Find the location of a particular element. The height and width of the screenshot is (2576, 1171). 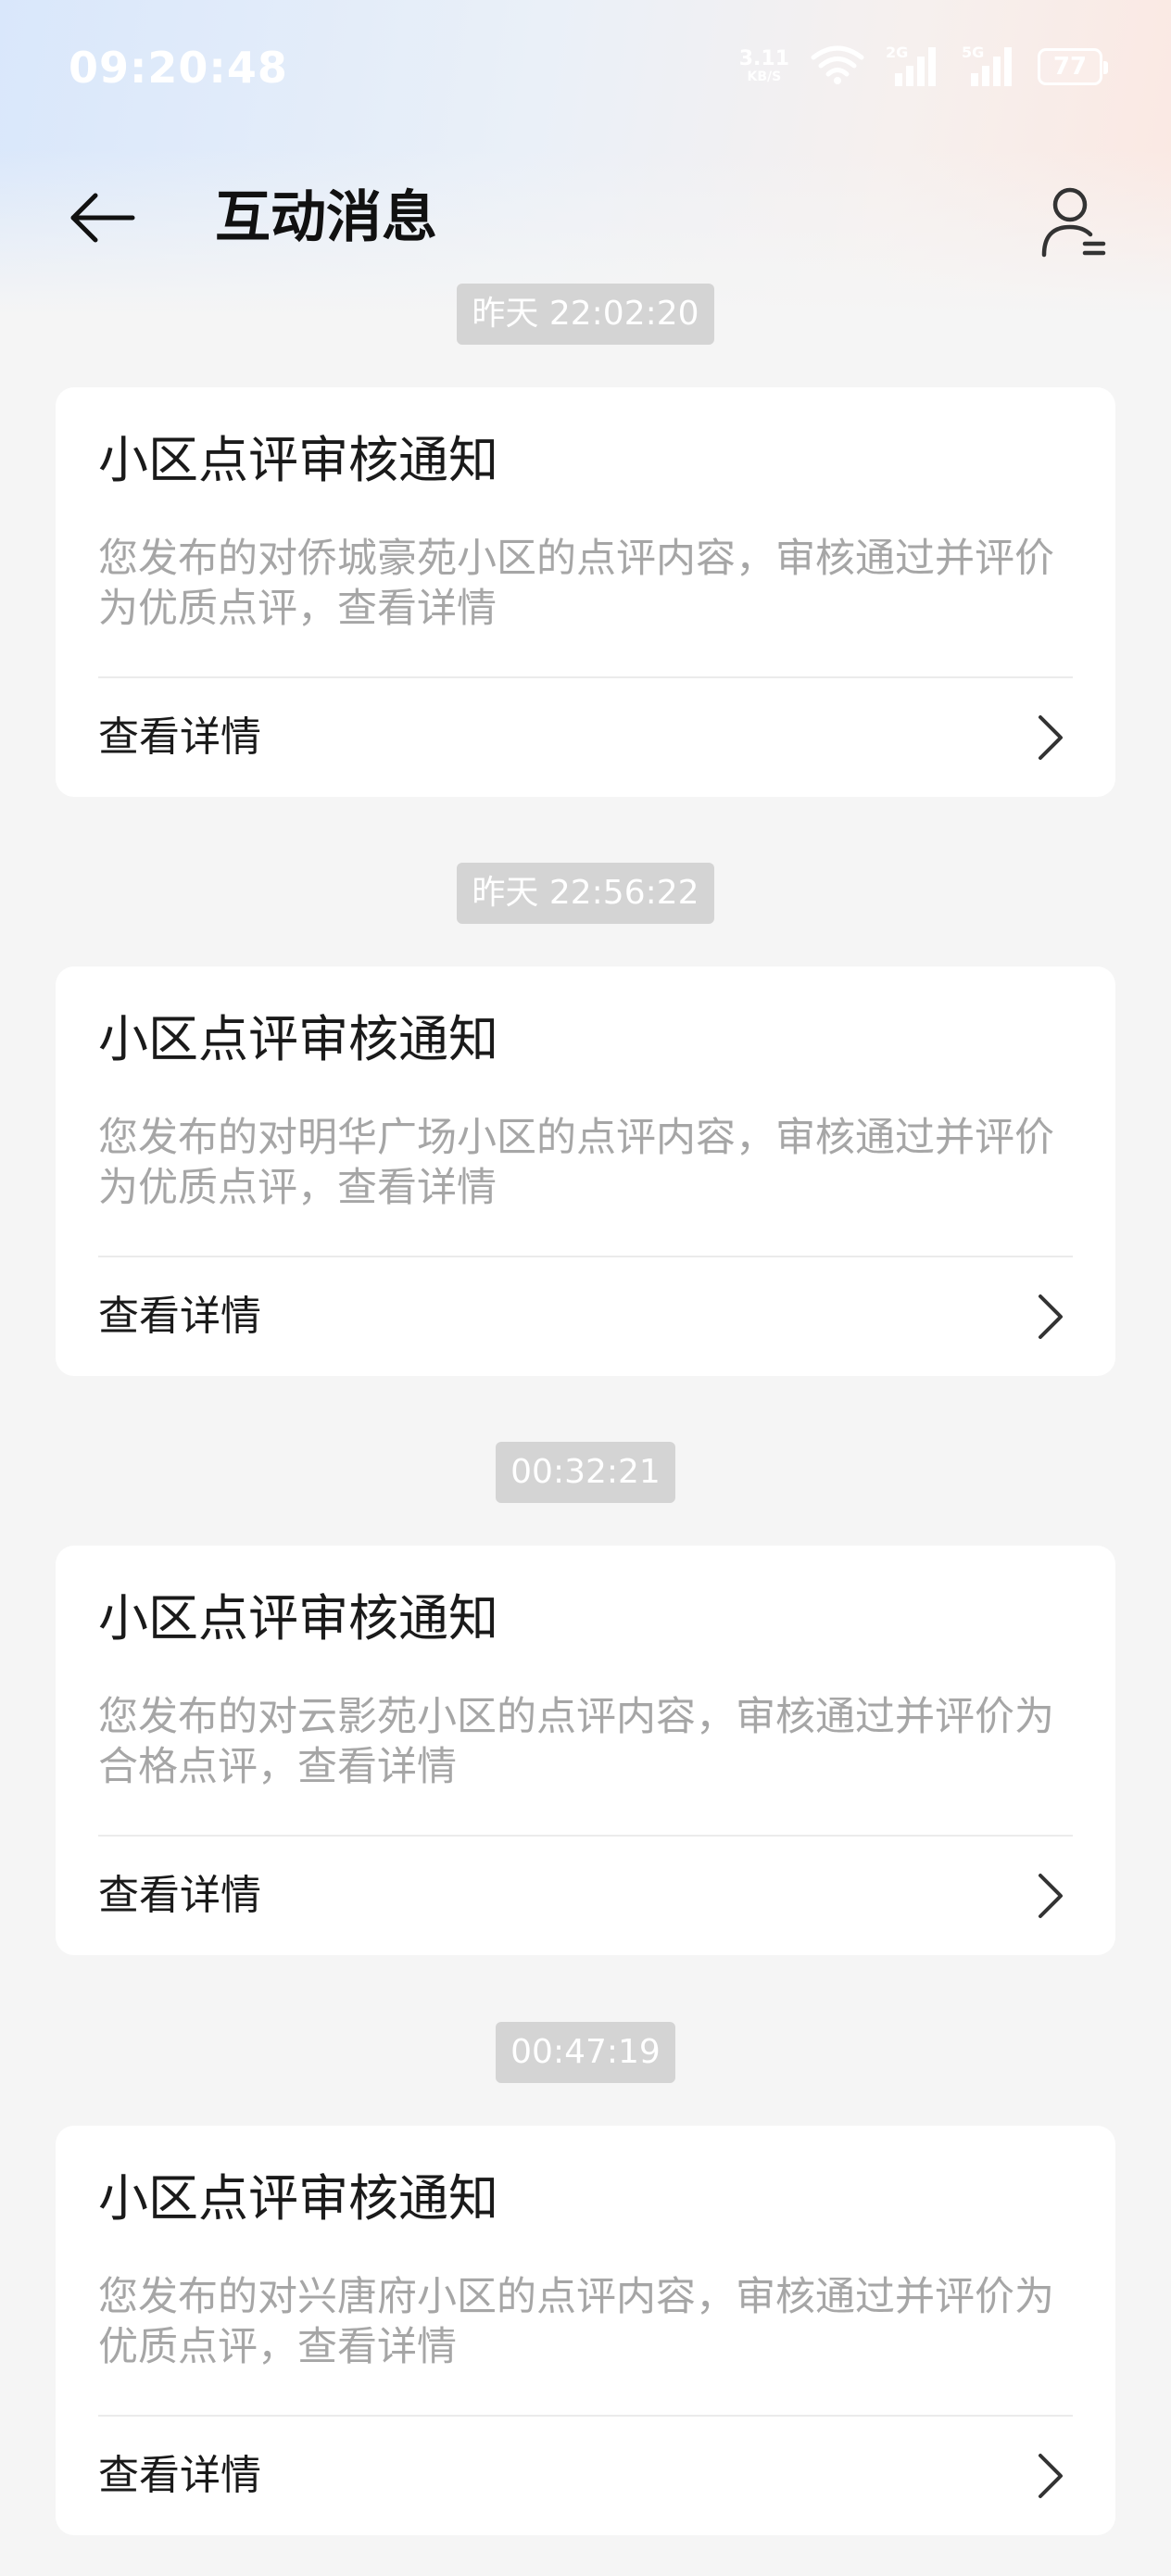

network-speed-unit: KB/S is located at coordinates (764, 76).